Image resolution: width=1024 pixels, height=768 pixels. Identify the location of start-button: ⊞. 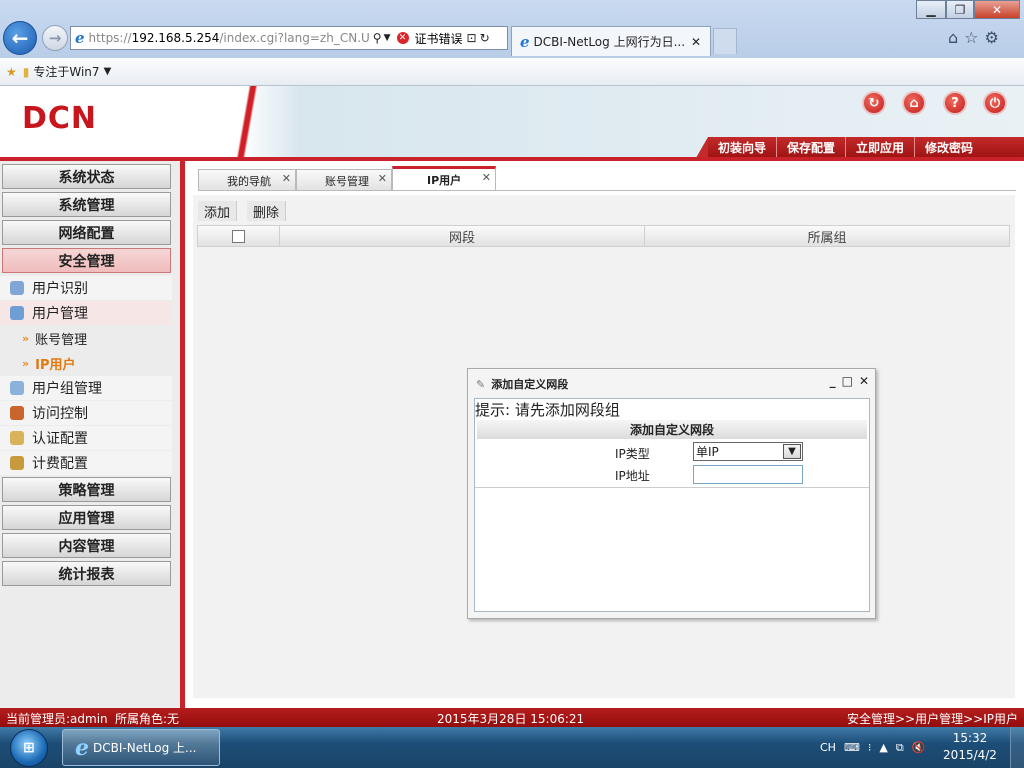
(29, 747).